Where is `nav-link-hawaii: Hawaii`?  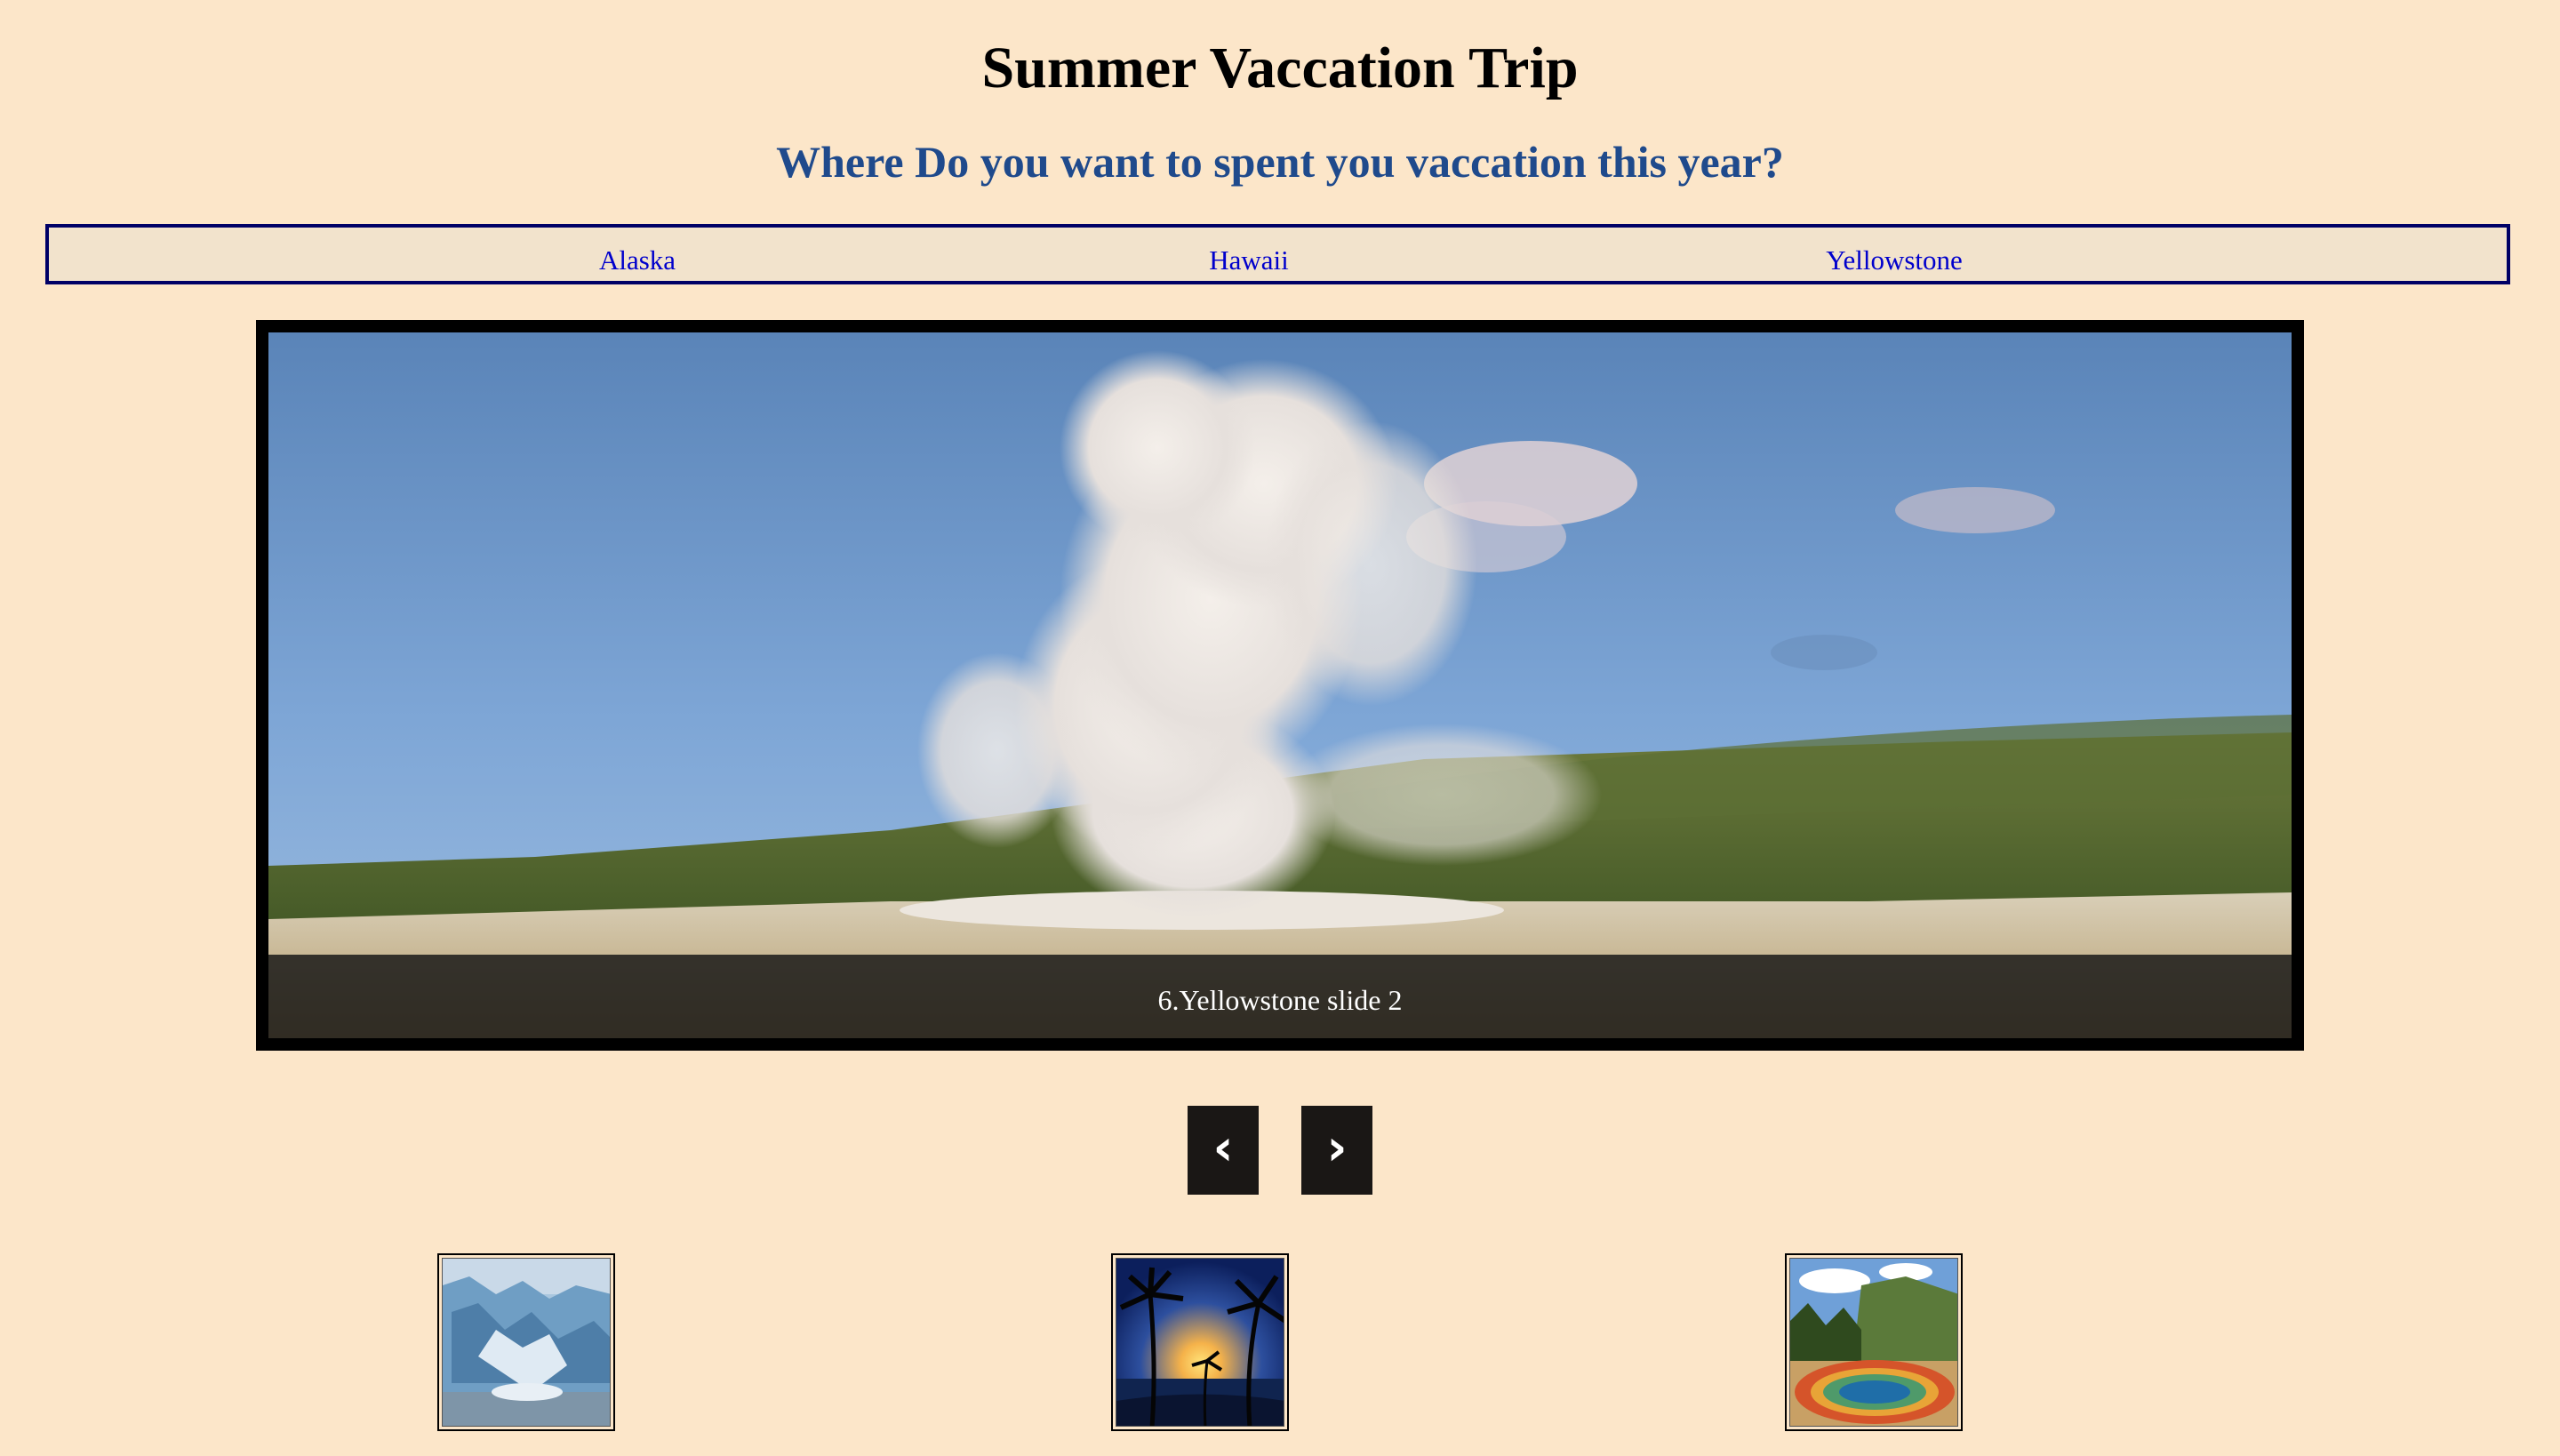
nav-link-hawaii: Hawaii is located at coordinates (1249, 254).